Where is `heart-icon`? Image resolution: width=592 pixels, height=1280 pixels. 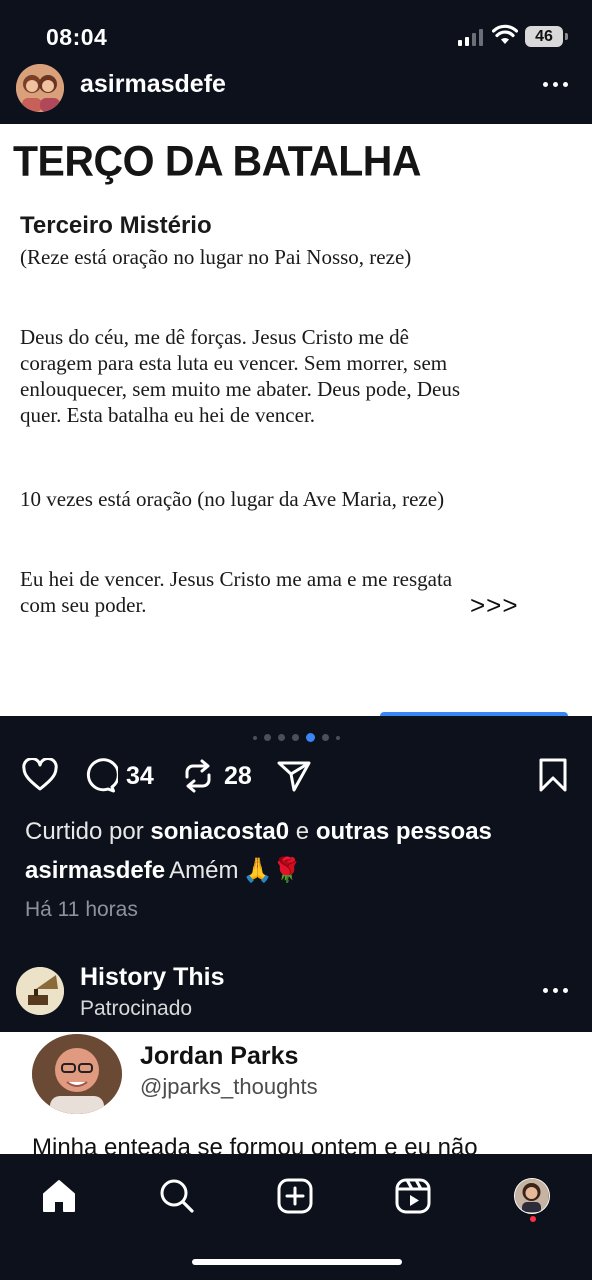
heart-icon is located at coordinates (40, 774).